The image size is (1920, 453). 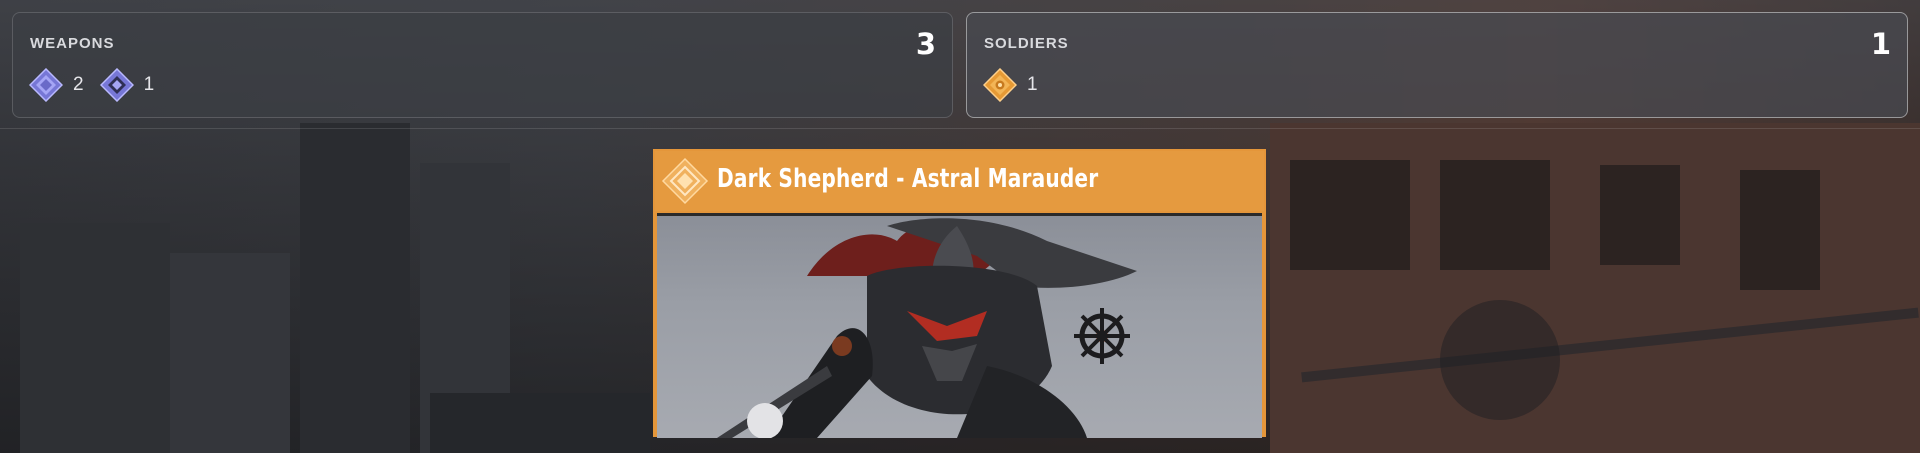 I want to click on reward-card-title: Dark Shepherd - Astral Marauder, so click(x=908, y=179).